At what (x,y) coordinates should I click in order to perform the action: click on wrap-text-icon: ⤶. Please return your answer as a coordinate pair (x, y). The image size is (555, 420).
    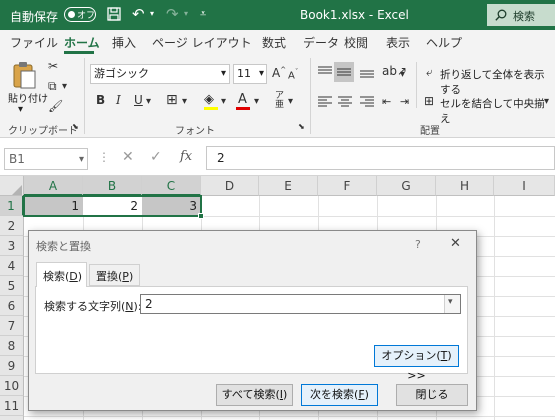
    Looking at the image, I should click on (429, 72).